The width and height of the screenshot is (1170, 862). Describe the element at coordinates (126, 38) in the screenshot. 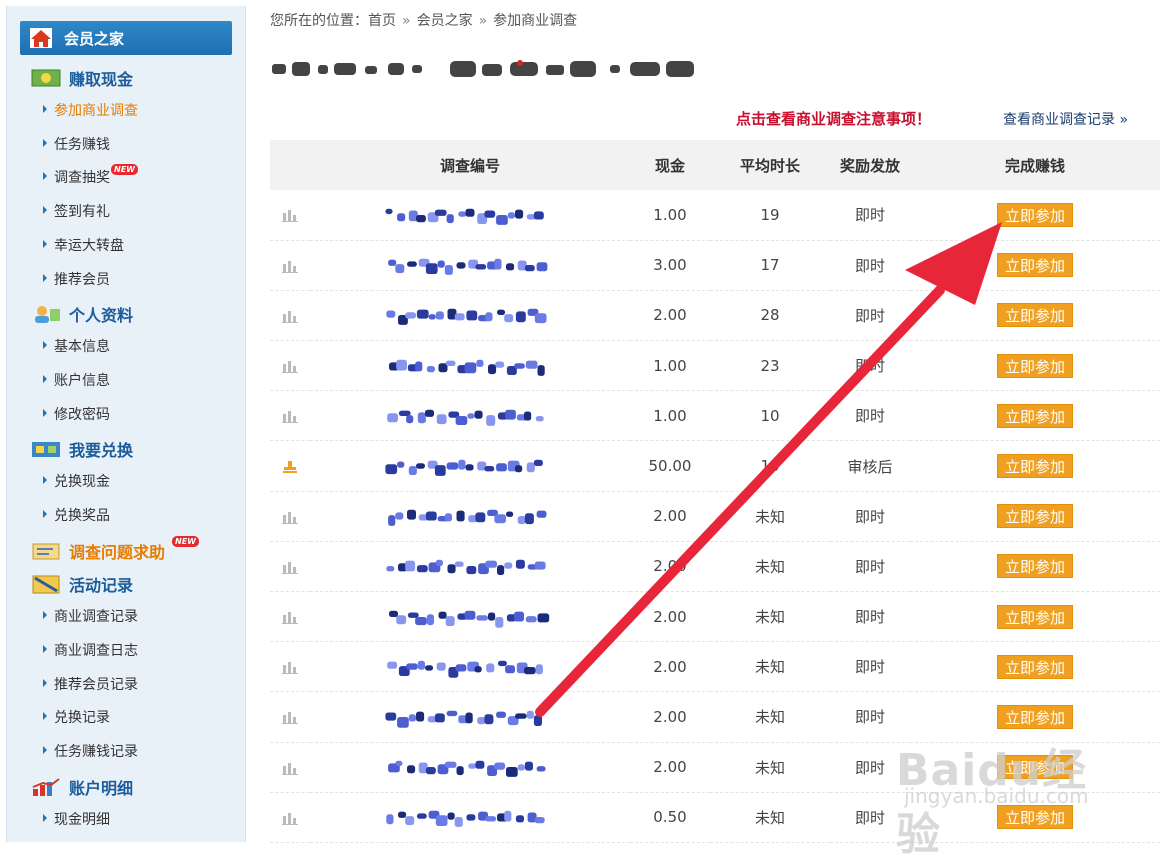

I see `sidebar-header: 会员之家` at that location.